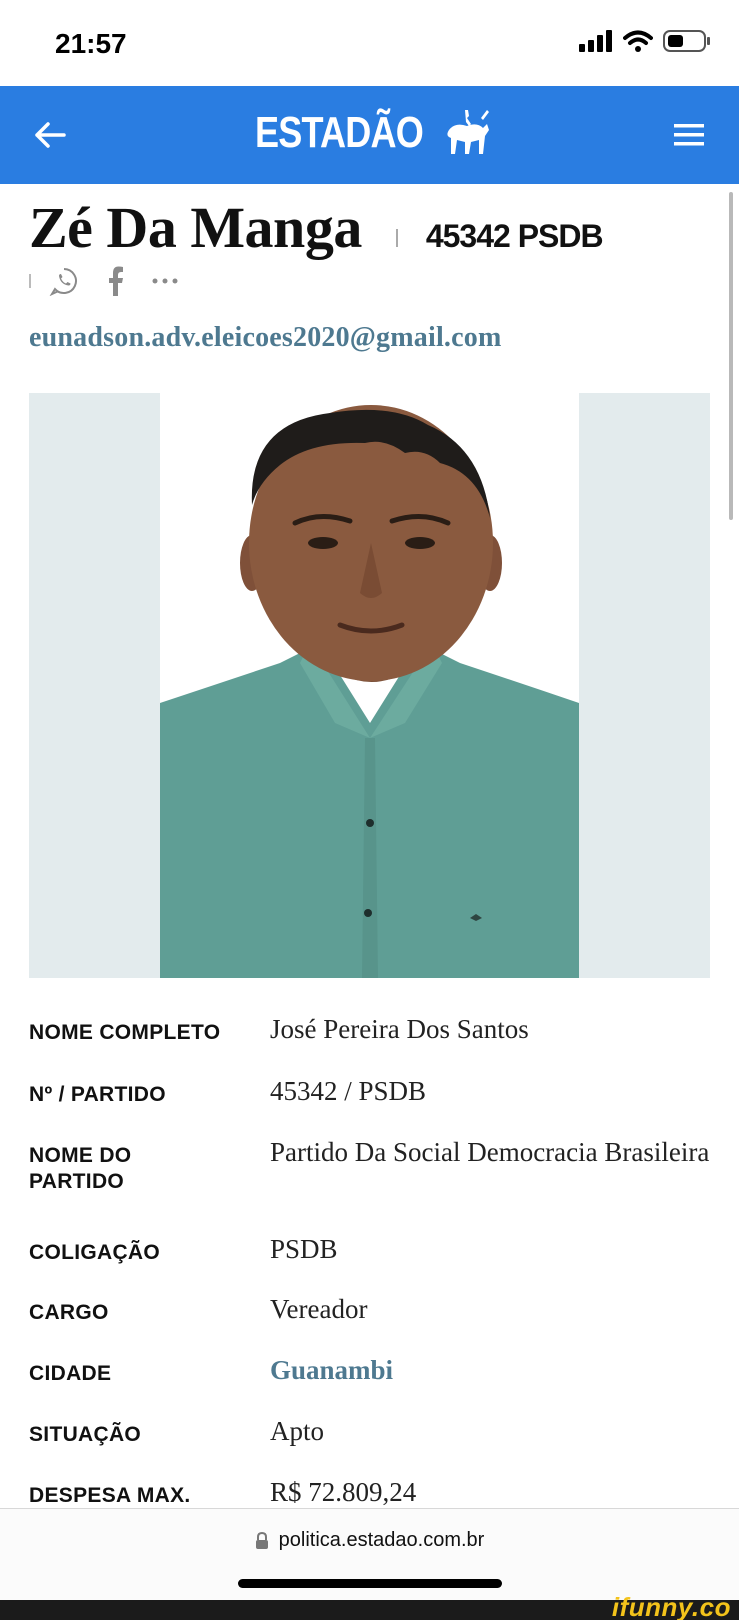  I want to click on info-label: COLIGAÇÃO, so click(95, 1252).